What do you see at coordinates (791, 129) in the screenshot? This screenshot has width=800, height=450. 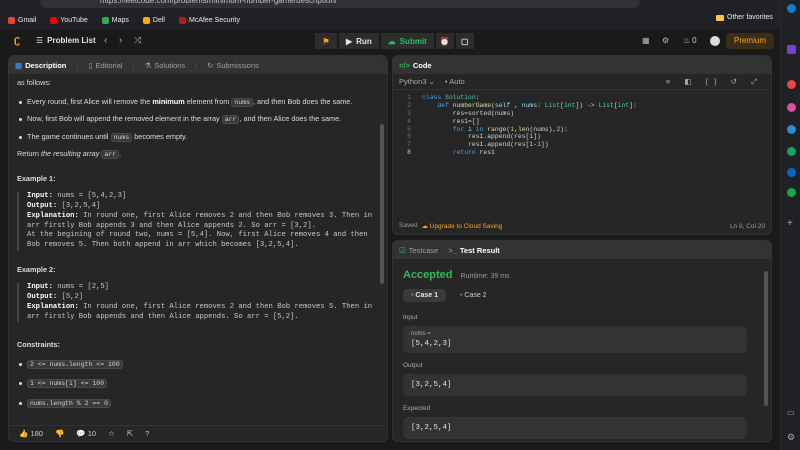 I see `games-icon` at bounding box center [791, 129].